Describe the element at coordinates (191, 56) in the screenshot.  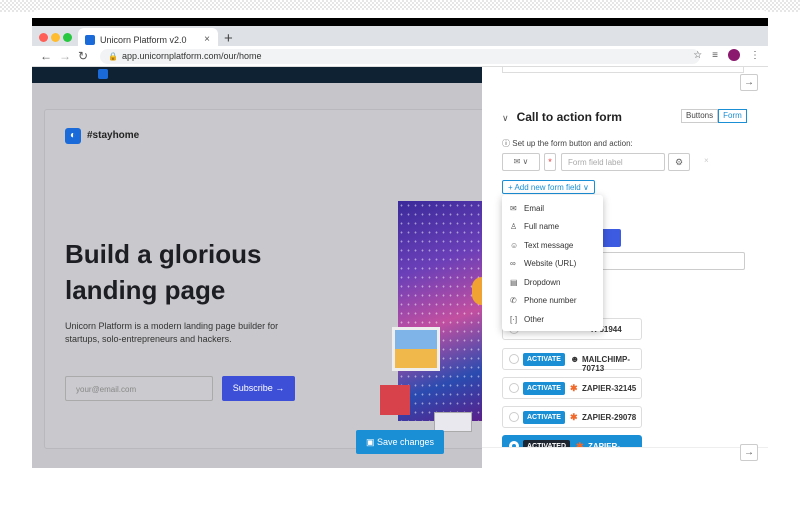
I see `url-text: app.unicornplatform.com/our/home` at that location.